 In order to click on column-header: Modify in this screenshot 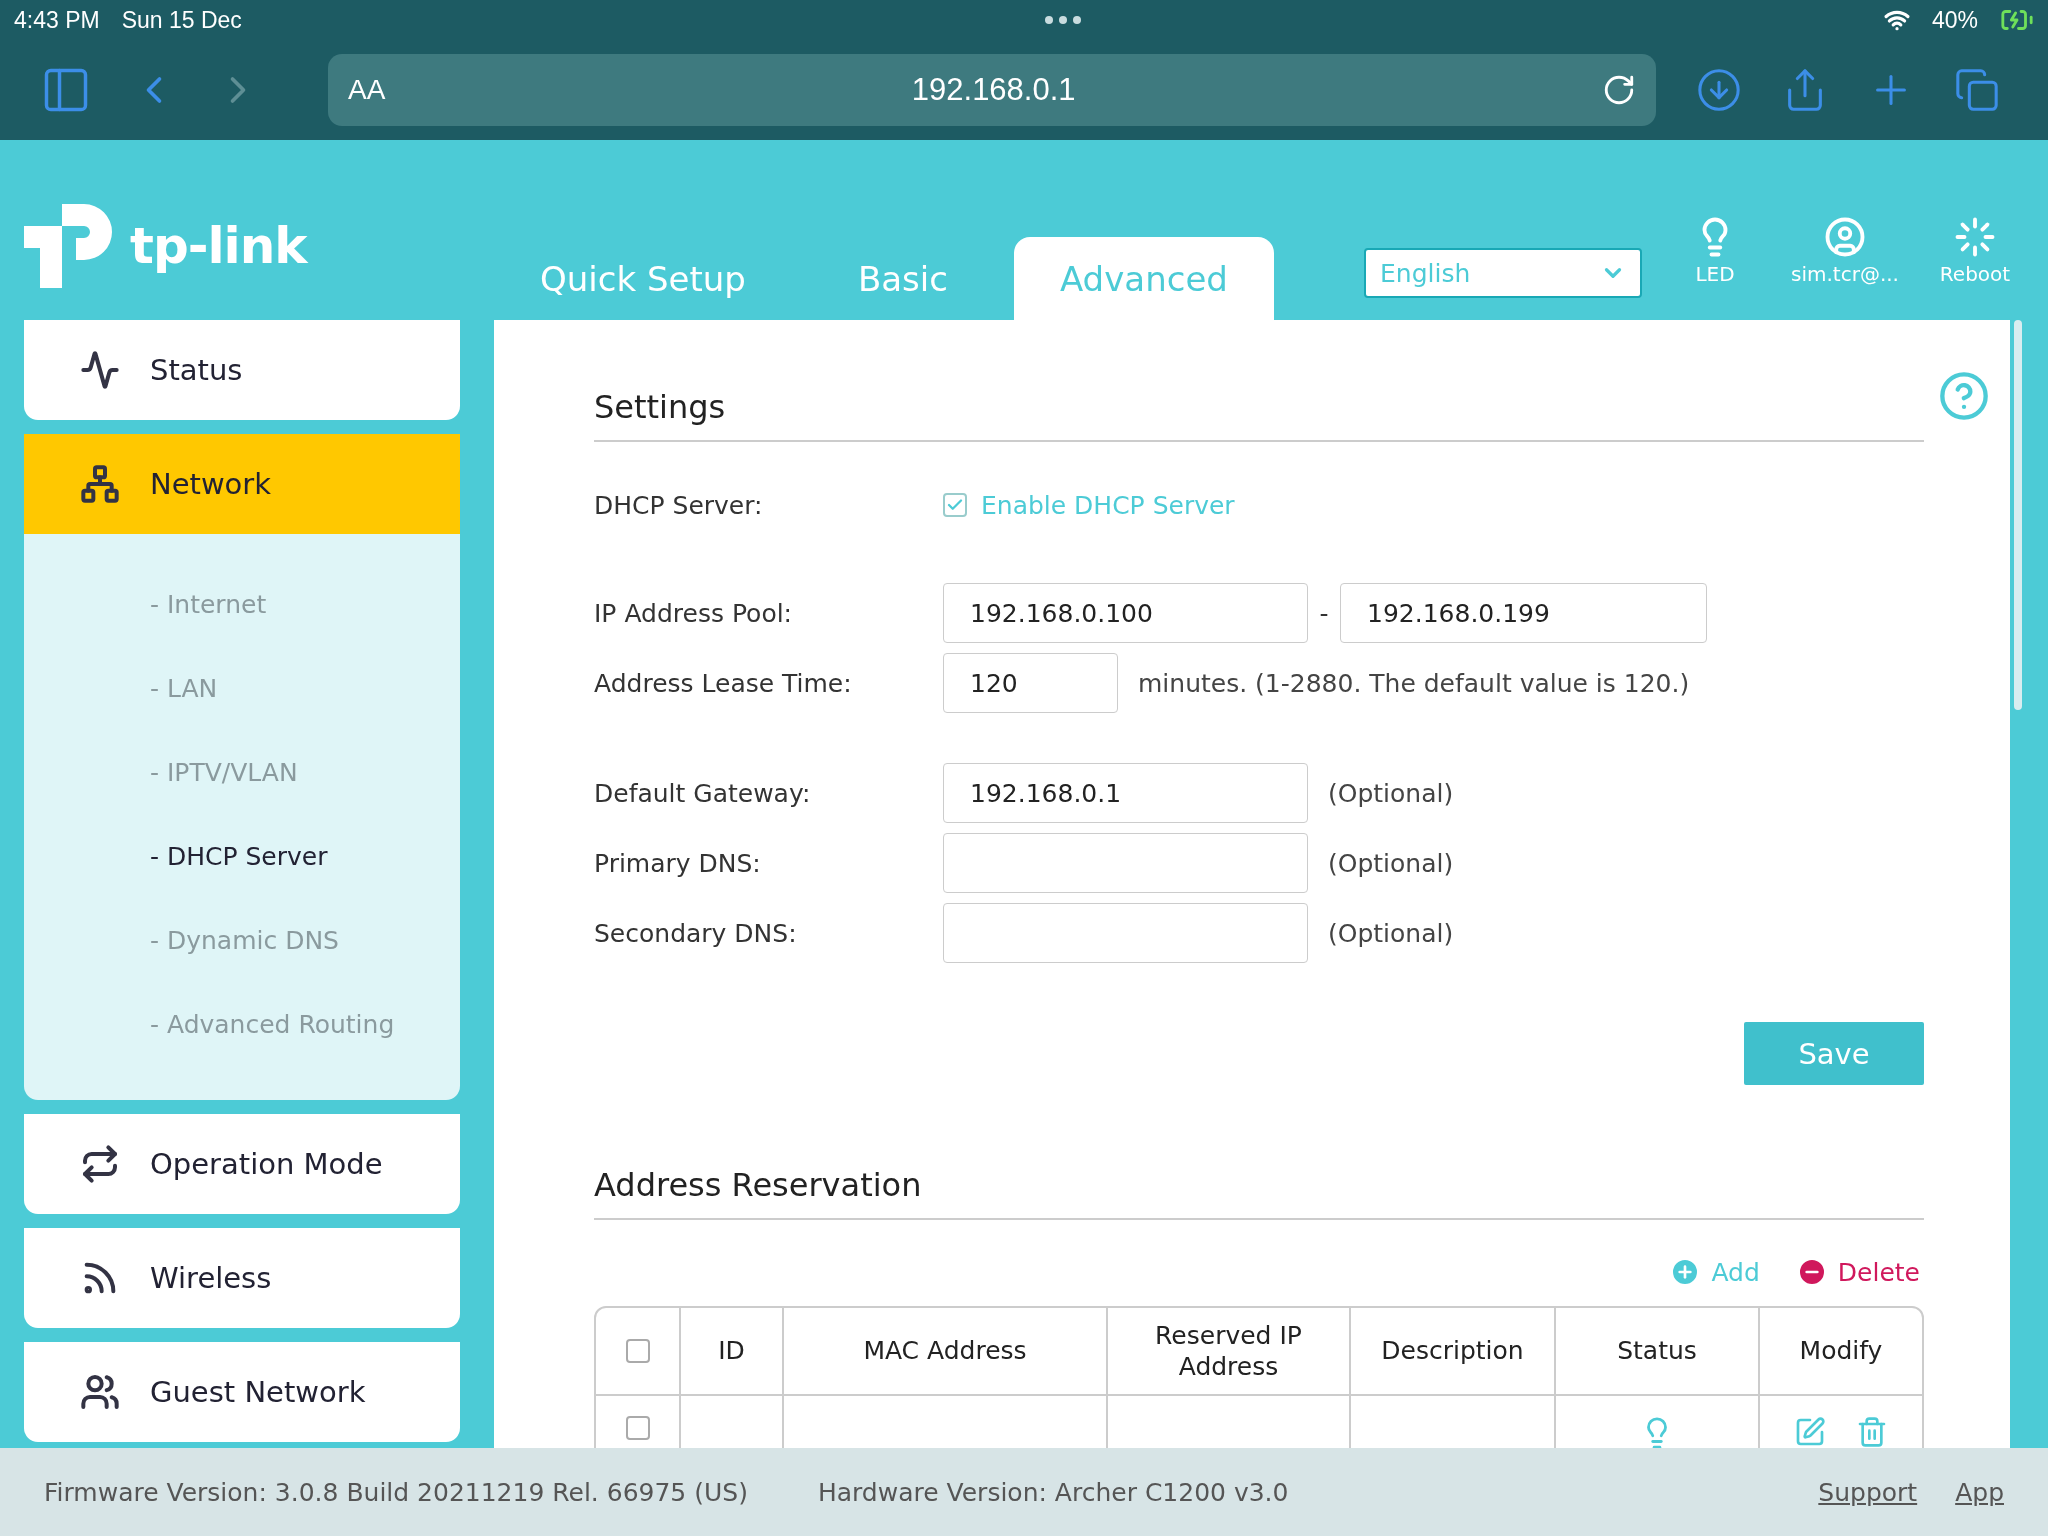, I will do `click(1841, 1352)`.